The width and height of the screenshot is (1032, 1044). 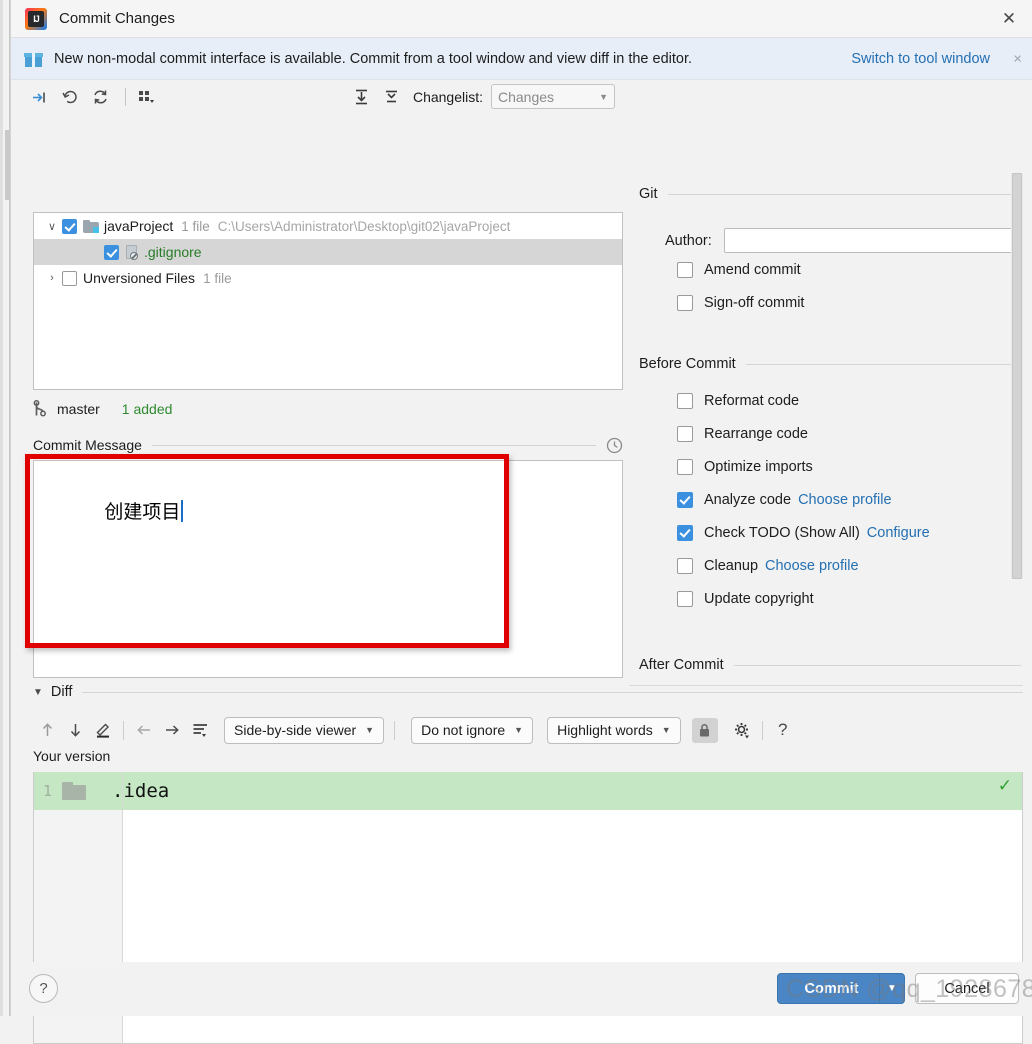 What do you see at coordinates (830, 364) in the screenshot?
I see `before-commit-header: Before Commit` at bounding box center [830, 364].